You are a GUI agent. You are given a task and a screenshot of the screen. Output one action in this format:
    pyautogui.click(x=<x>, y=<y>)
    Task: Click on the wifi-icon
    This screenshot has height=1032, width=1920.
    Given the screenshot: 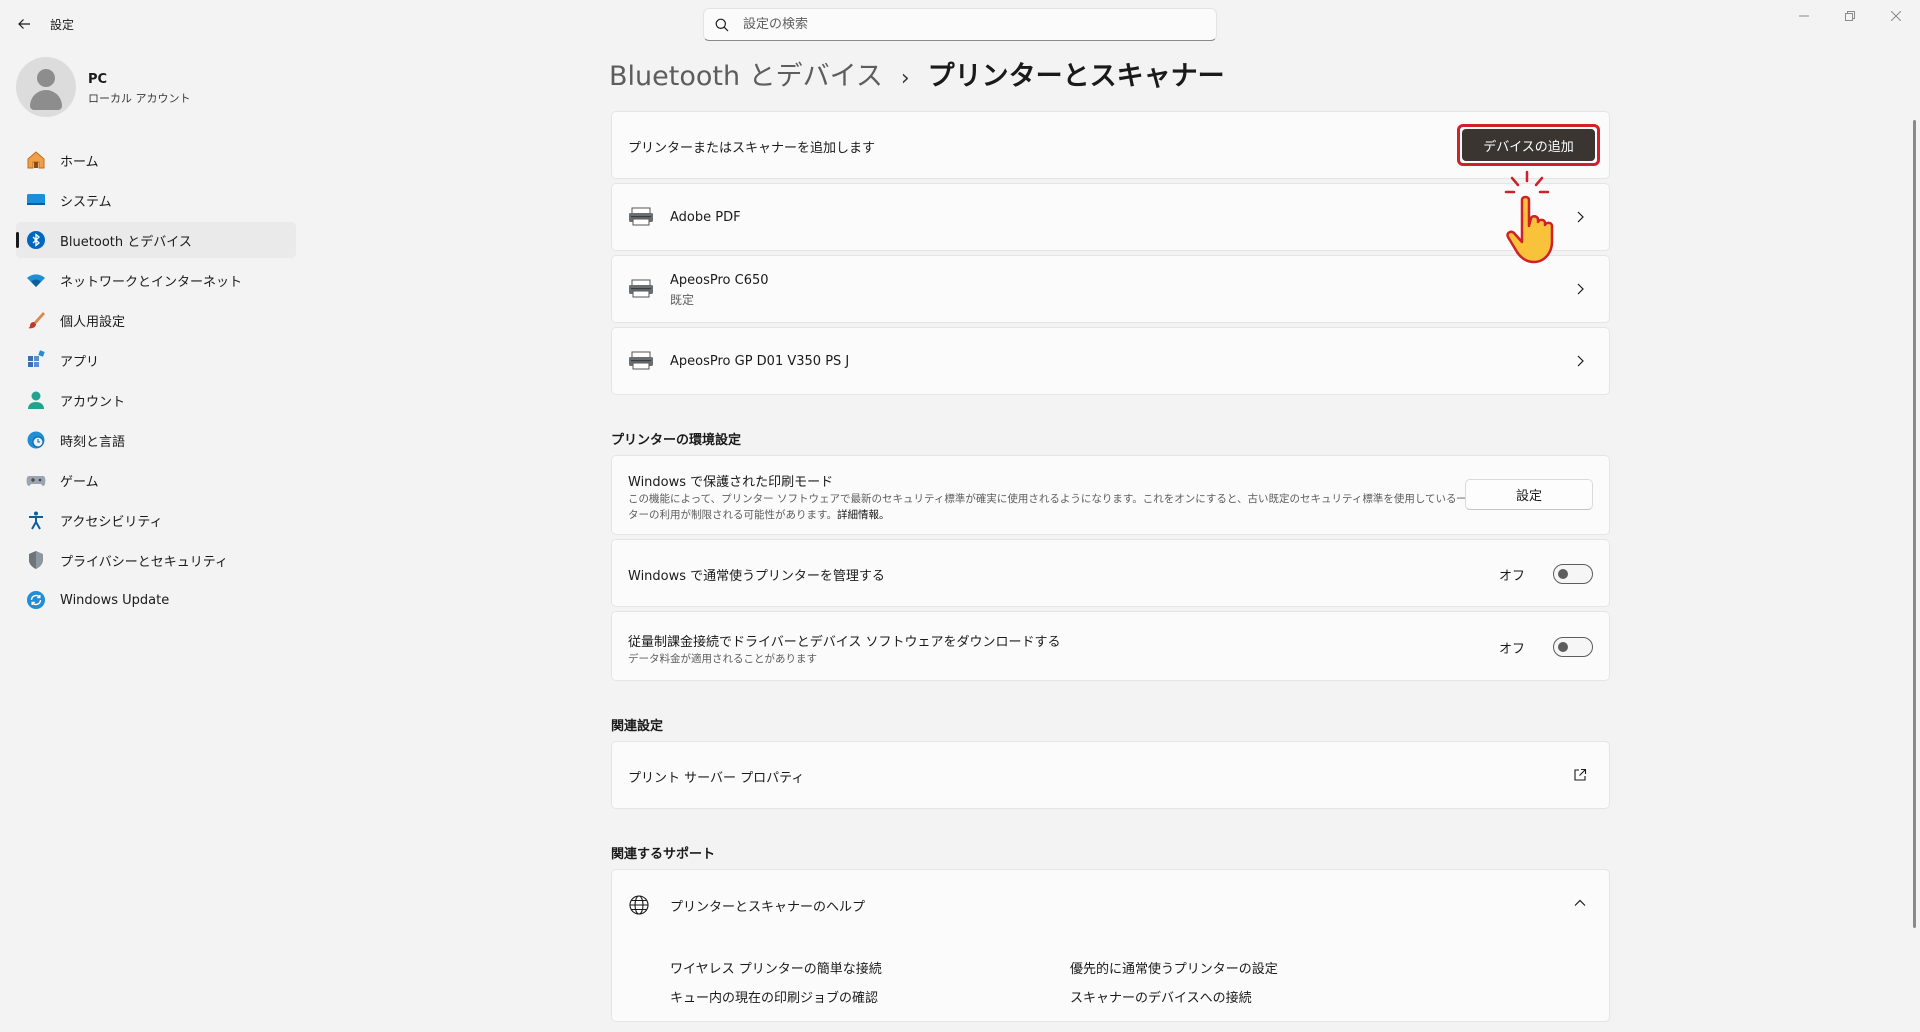 What is the action you would take?
    pyautogui.click(x=36, y=280)
    